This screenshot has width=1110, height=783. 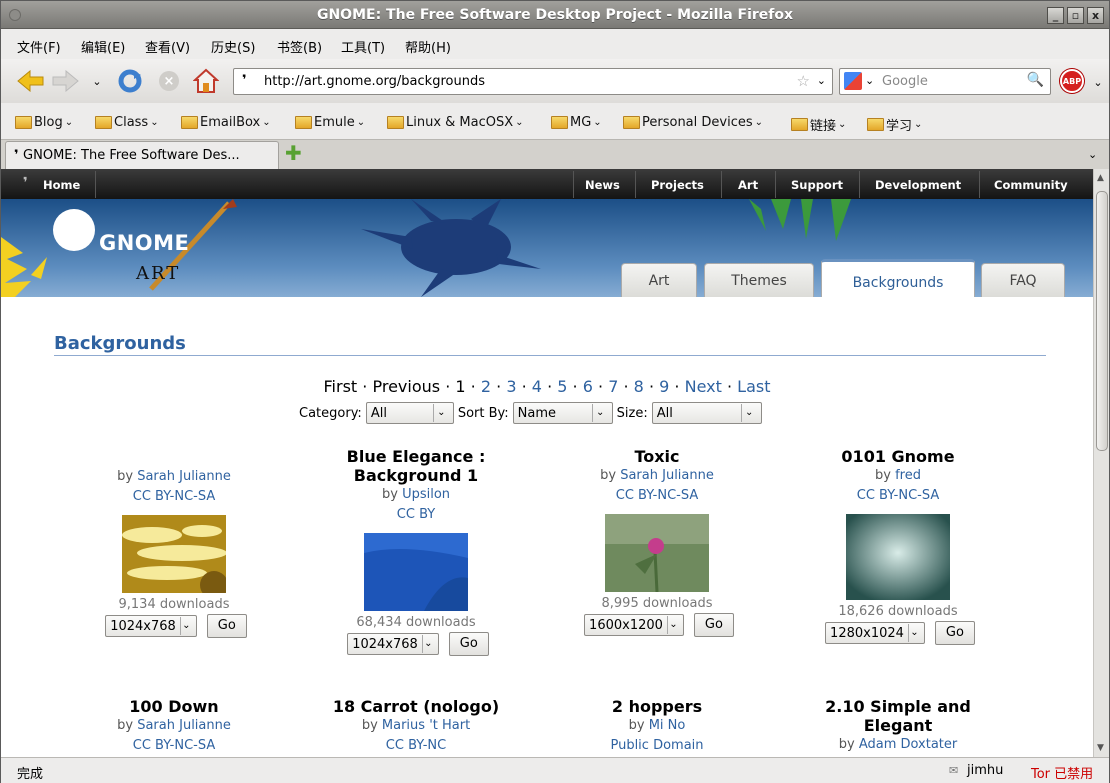 What do you see at coordinates (602, 185) in the screenshot?
I see `nav-news: News` at bounding box center [602, 185].